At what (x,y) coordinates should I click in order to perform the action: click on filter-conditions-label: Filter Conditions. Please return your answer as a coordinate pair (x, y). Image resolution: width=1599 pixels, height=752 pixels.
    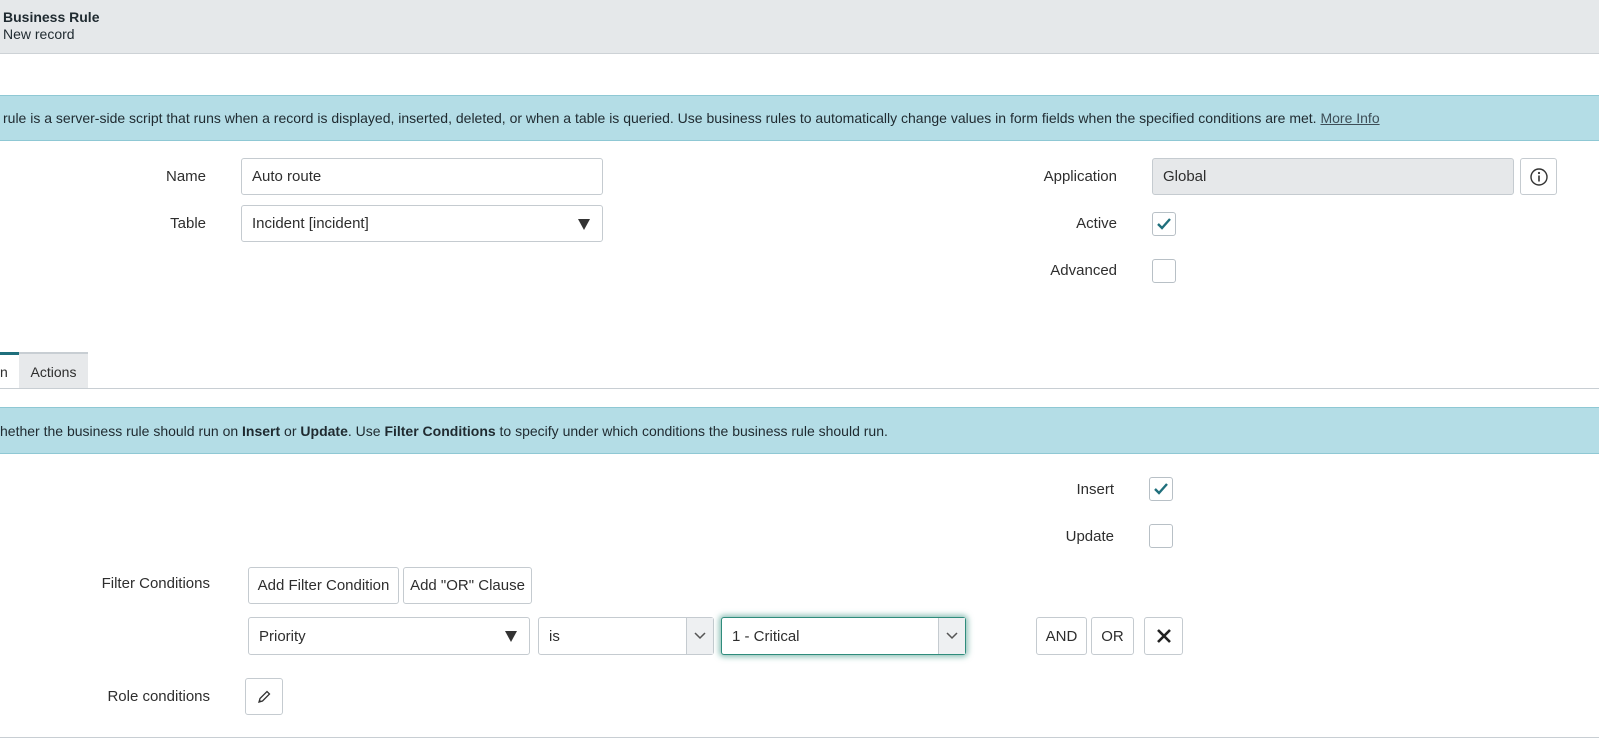
    Looking at the image, I should click on (155, 583).